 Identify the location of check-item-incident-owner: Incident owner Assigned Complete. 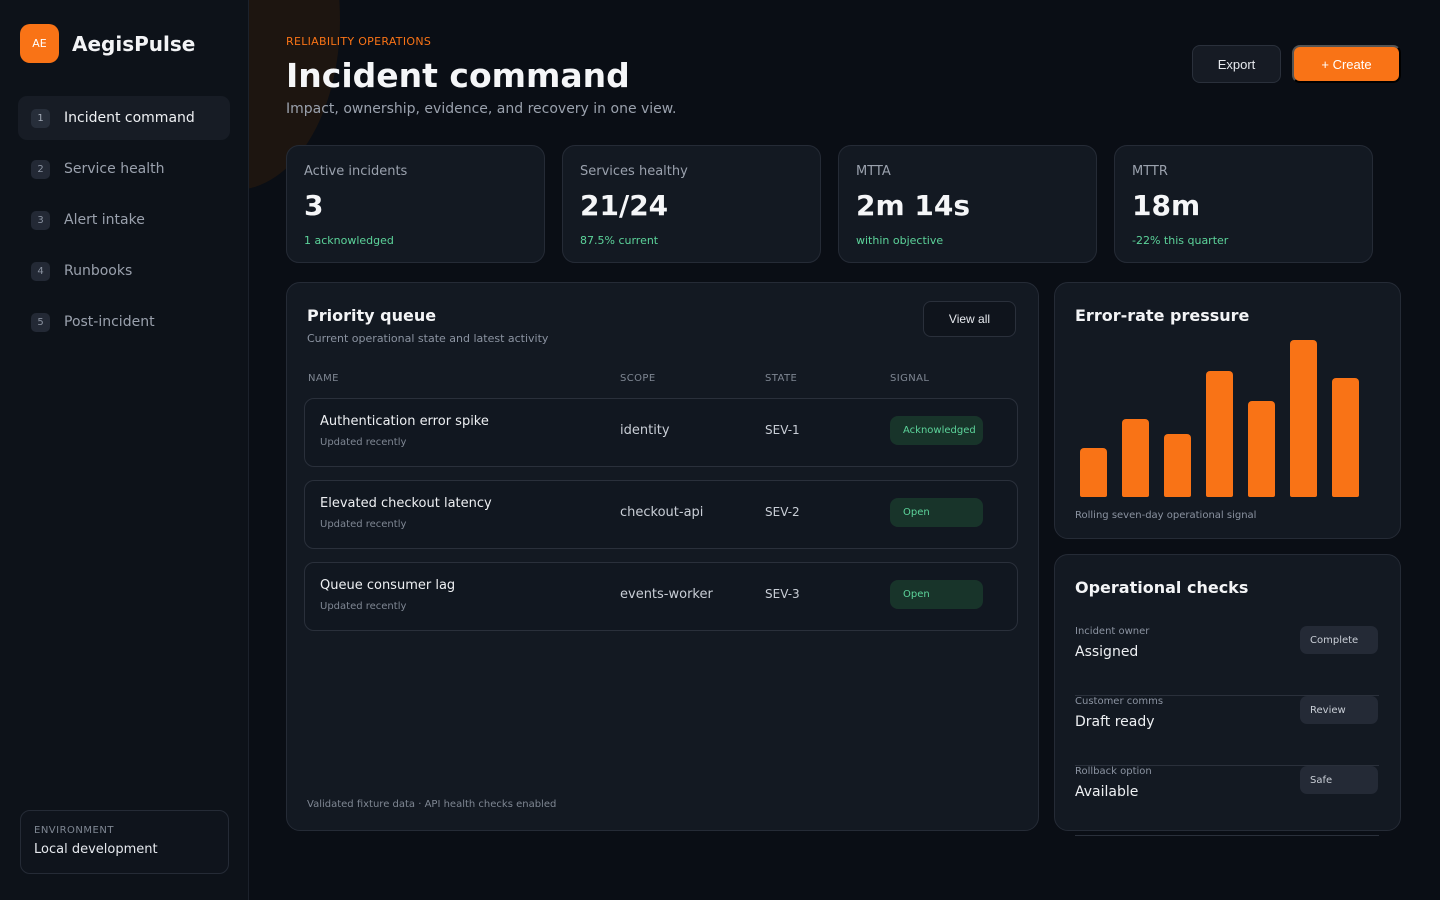
(1227, 661).